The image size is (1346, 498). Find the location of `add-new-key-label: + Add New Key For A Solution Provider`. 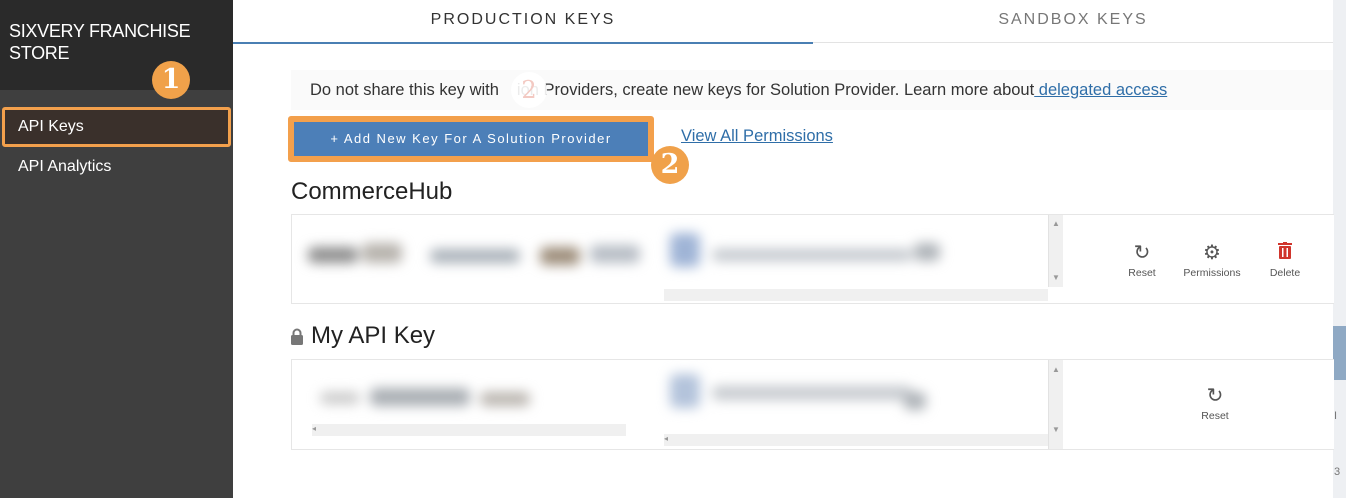

add-new-key-label: + Add New Key For A Solution Provider is located at coordinates (471, 139).